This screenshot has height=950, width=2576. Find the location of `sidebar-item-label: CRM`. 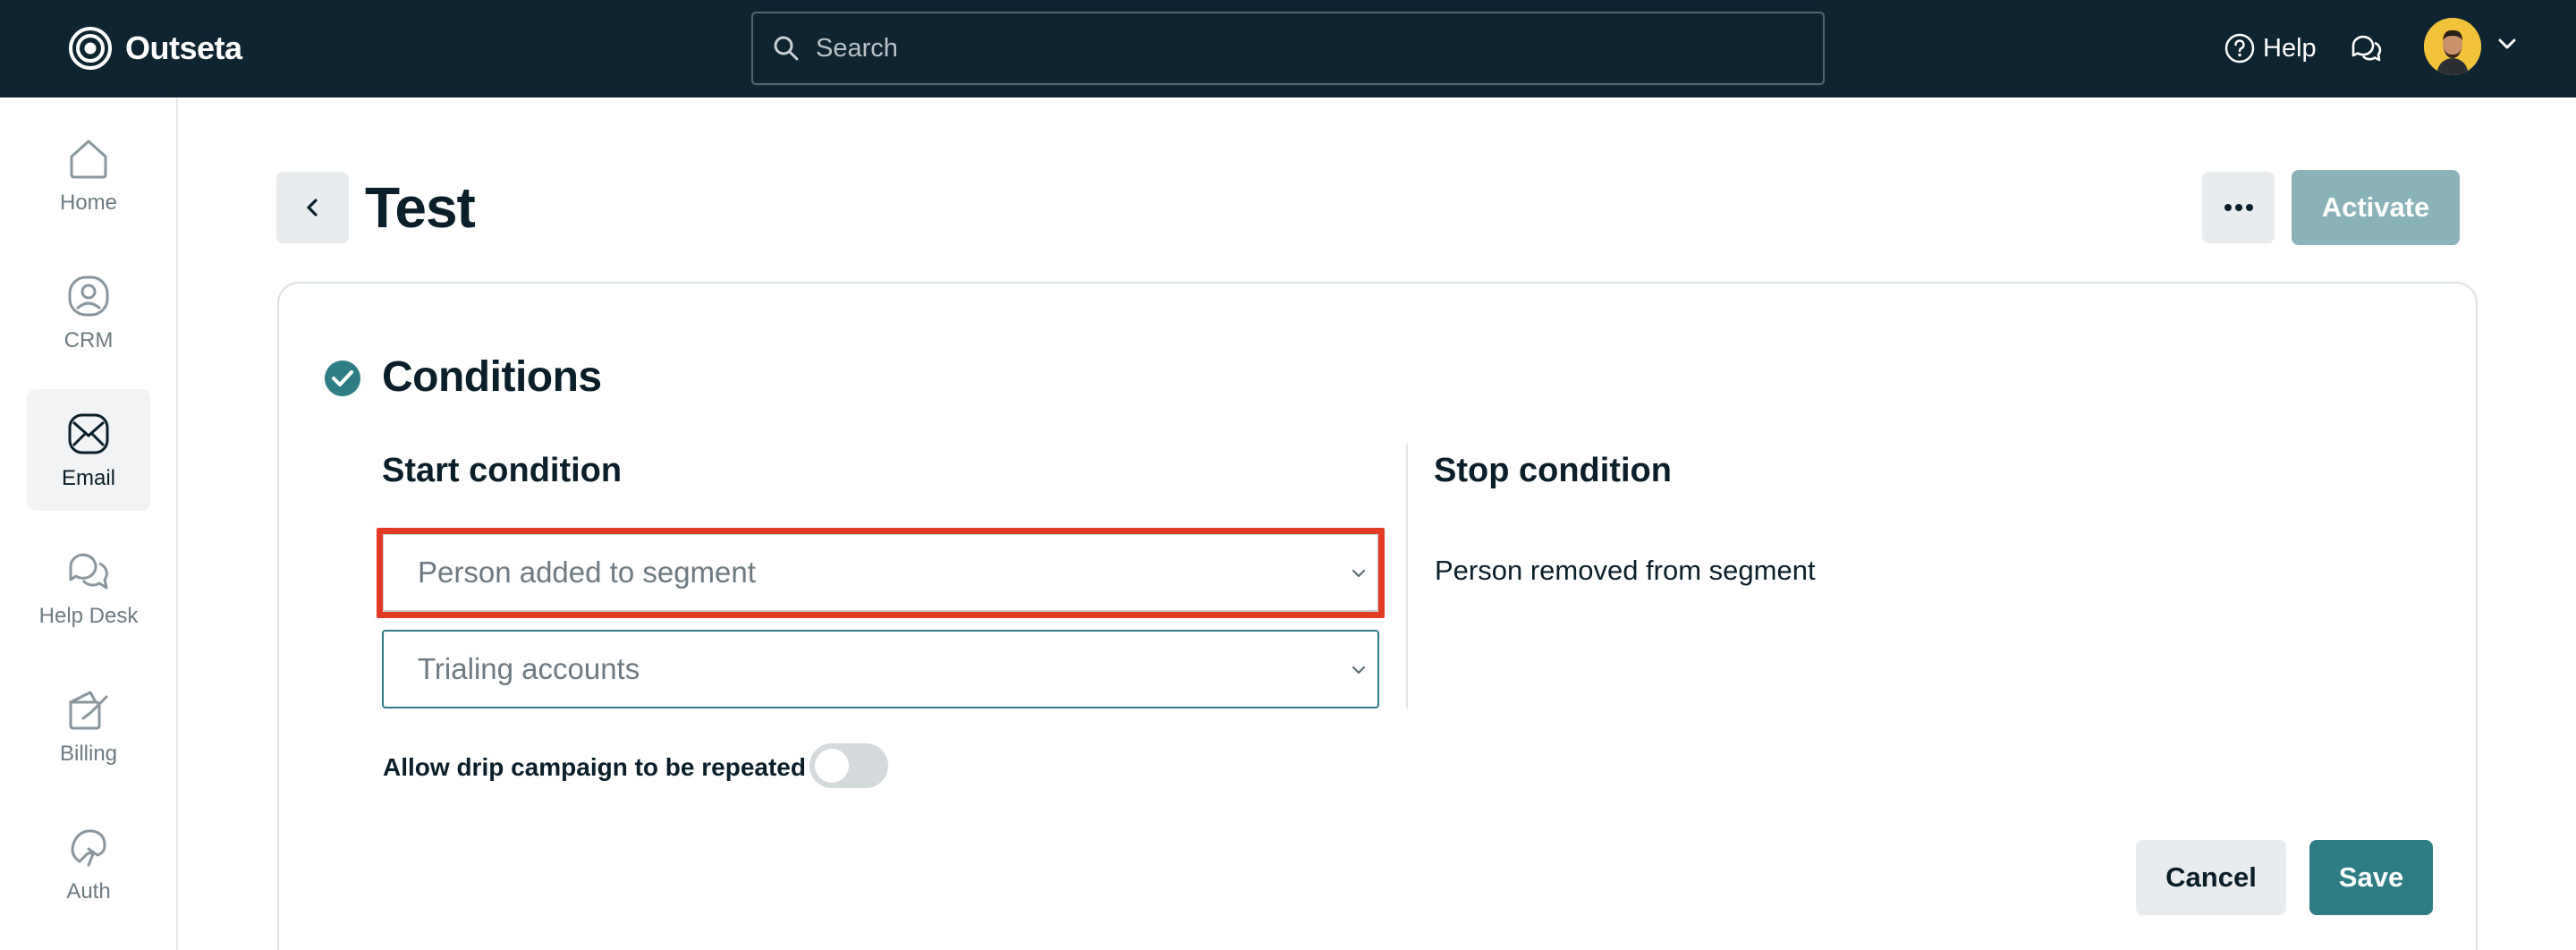

sidebar-item-label: CRM is located at coordinates (89, 340).